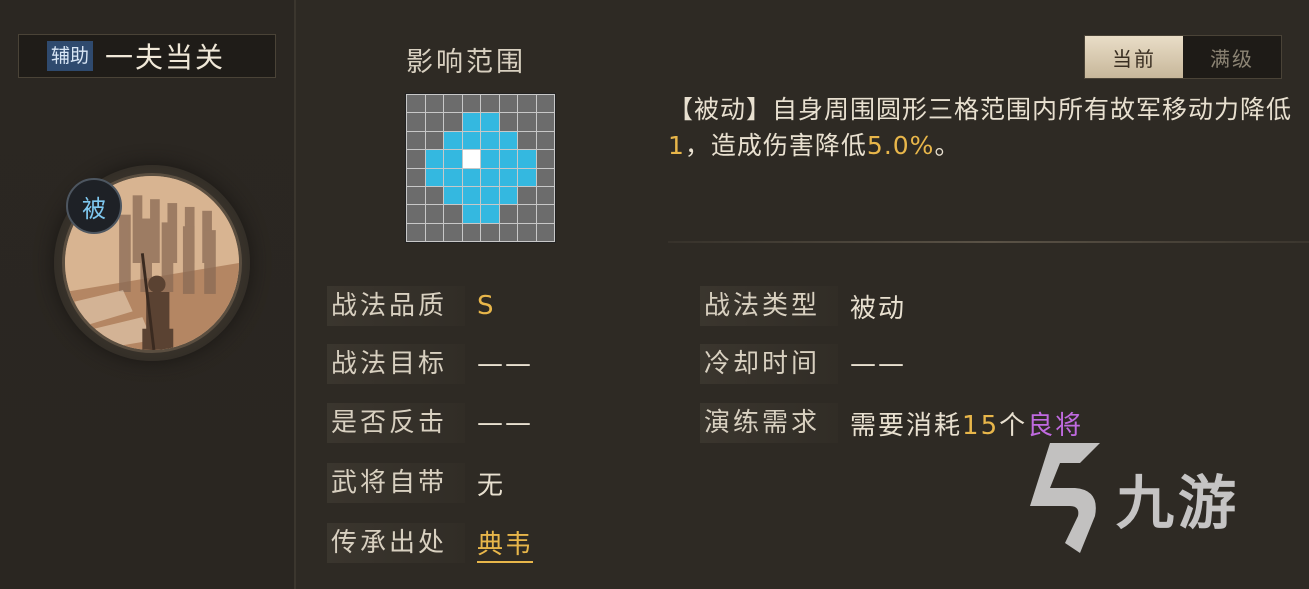 The height and width of the screenshot is (589, 1309). I want to click on info-type: 战法类型 被动, so click(803, 306).